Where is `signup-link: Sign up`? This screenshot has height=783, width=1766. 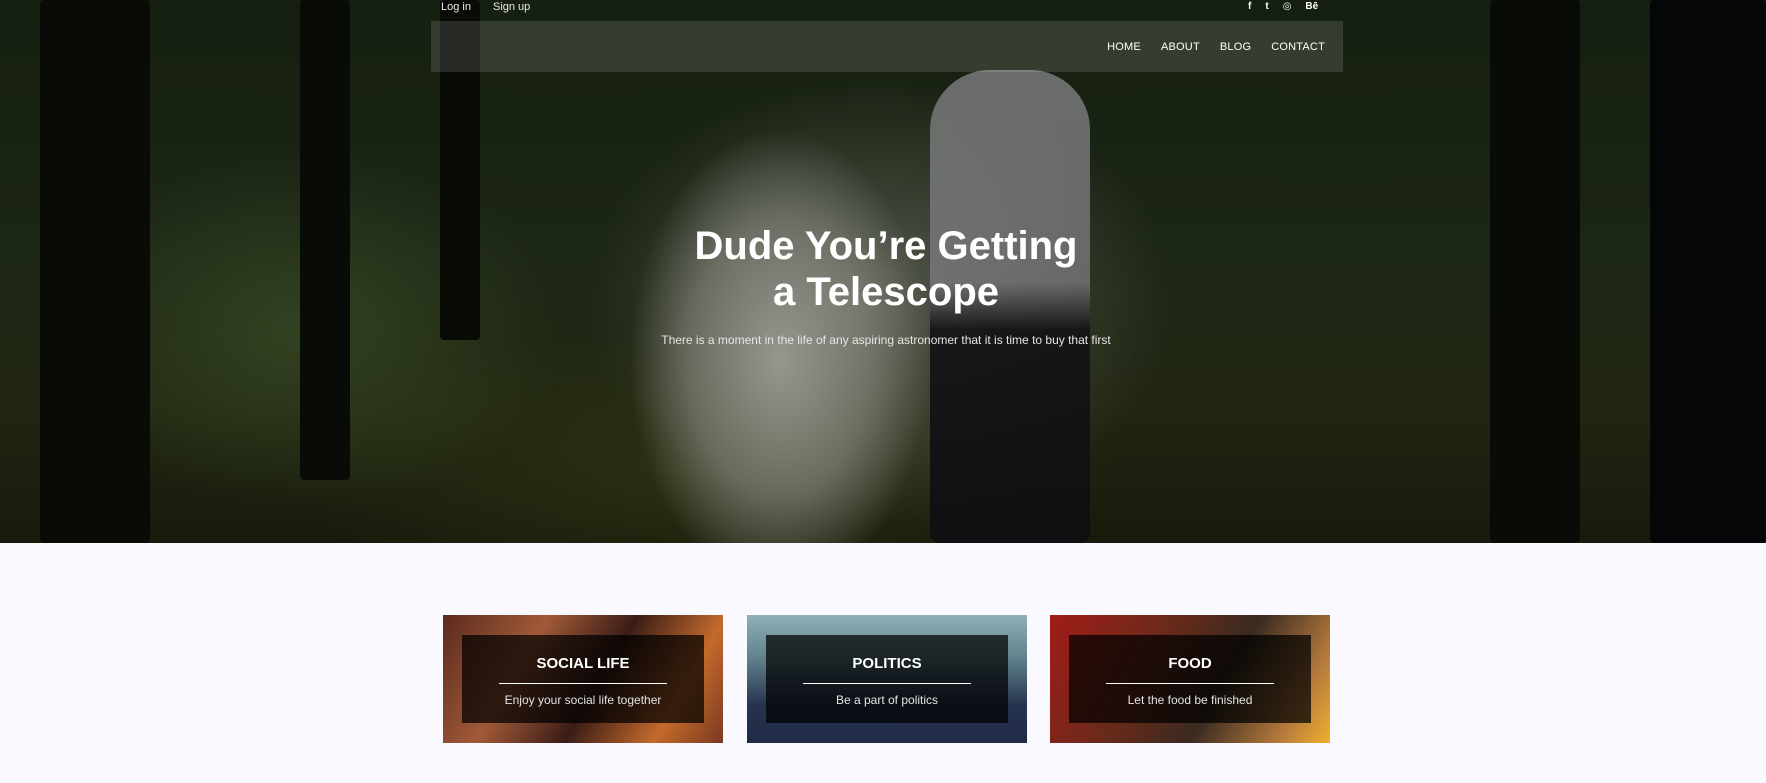
signup-link: Sign up is located at coordinates (511, 7).